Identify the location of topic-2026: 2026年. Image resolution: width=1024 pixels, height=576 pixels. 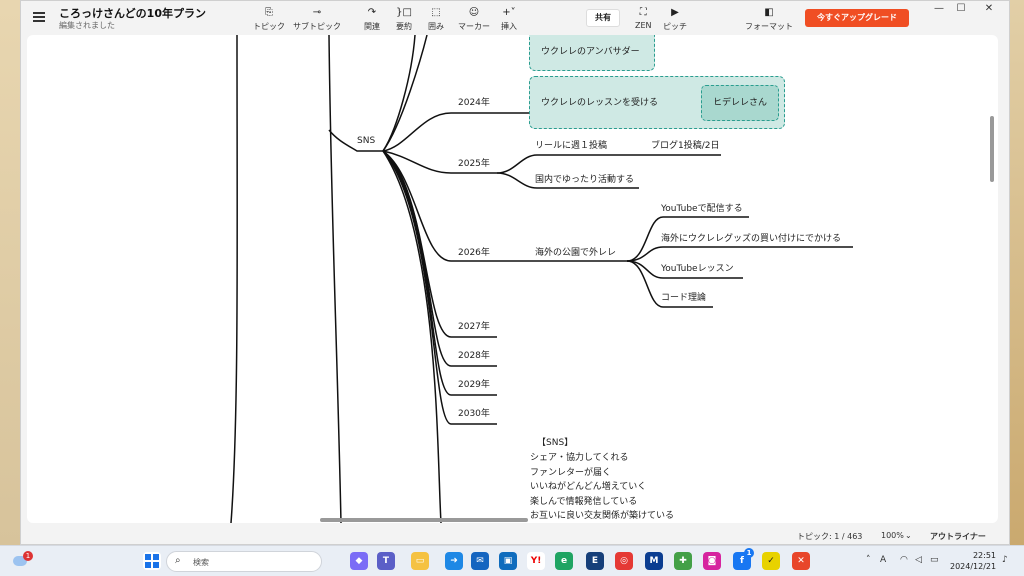
(474, 251).